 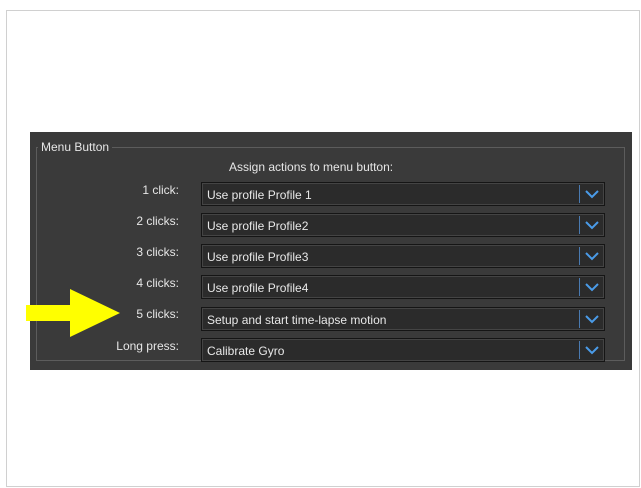 What do you see at coordinates (73, 313) in the screenshot?
I see `right-arrow-icon` at bounding box center [73, 313].